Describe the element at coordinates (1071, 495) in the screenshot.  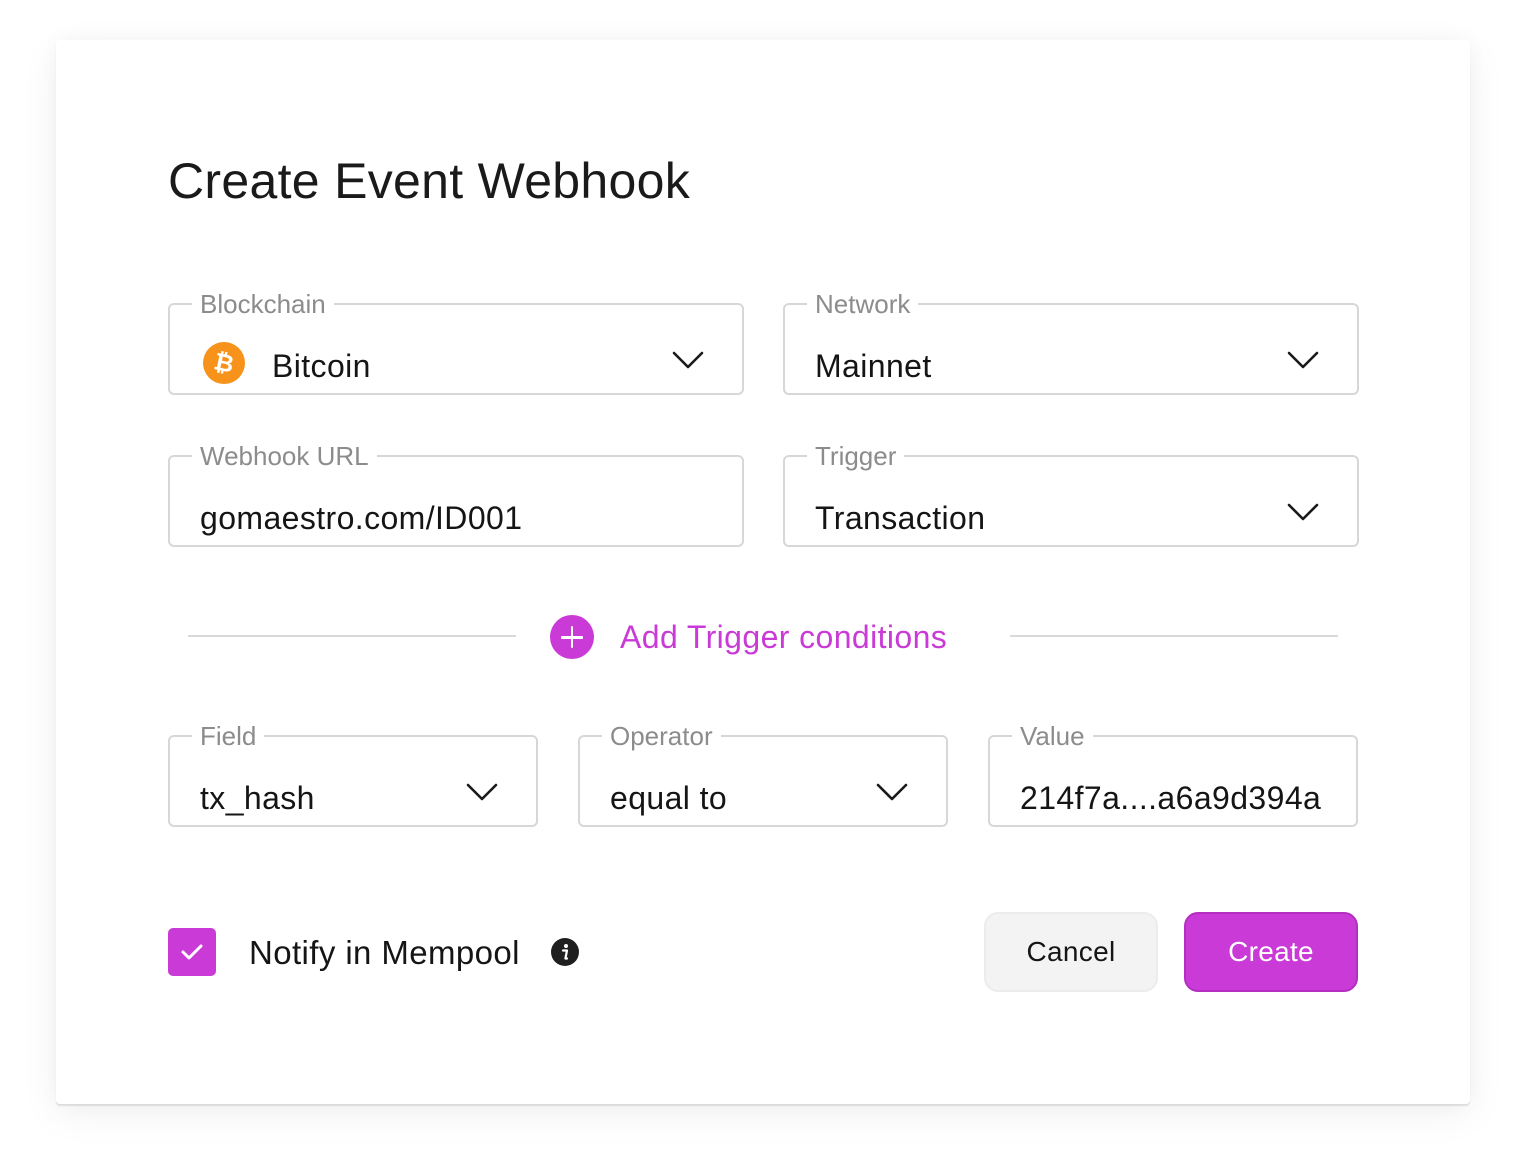
I see `trigger-select: Trigger Transaction` at that location.